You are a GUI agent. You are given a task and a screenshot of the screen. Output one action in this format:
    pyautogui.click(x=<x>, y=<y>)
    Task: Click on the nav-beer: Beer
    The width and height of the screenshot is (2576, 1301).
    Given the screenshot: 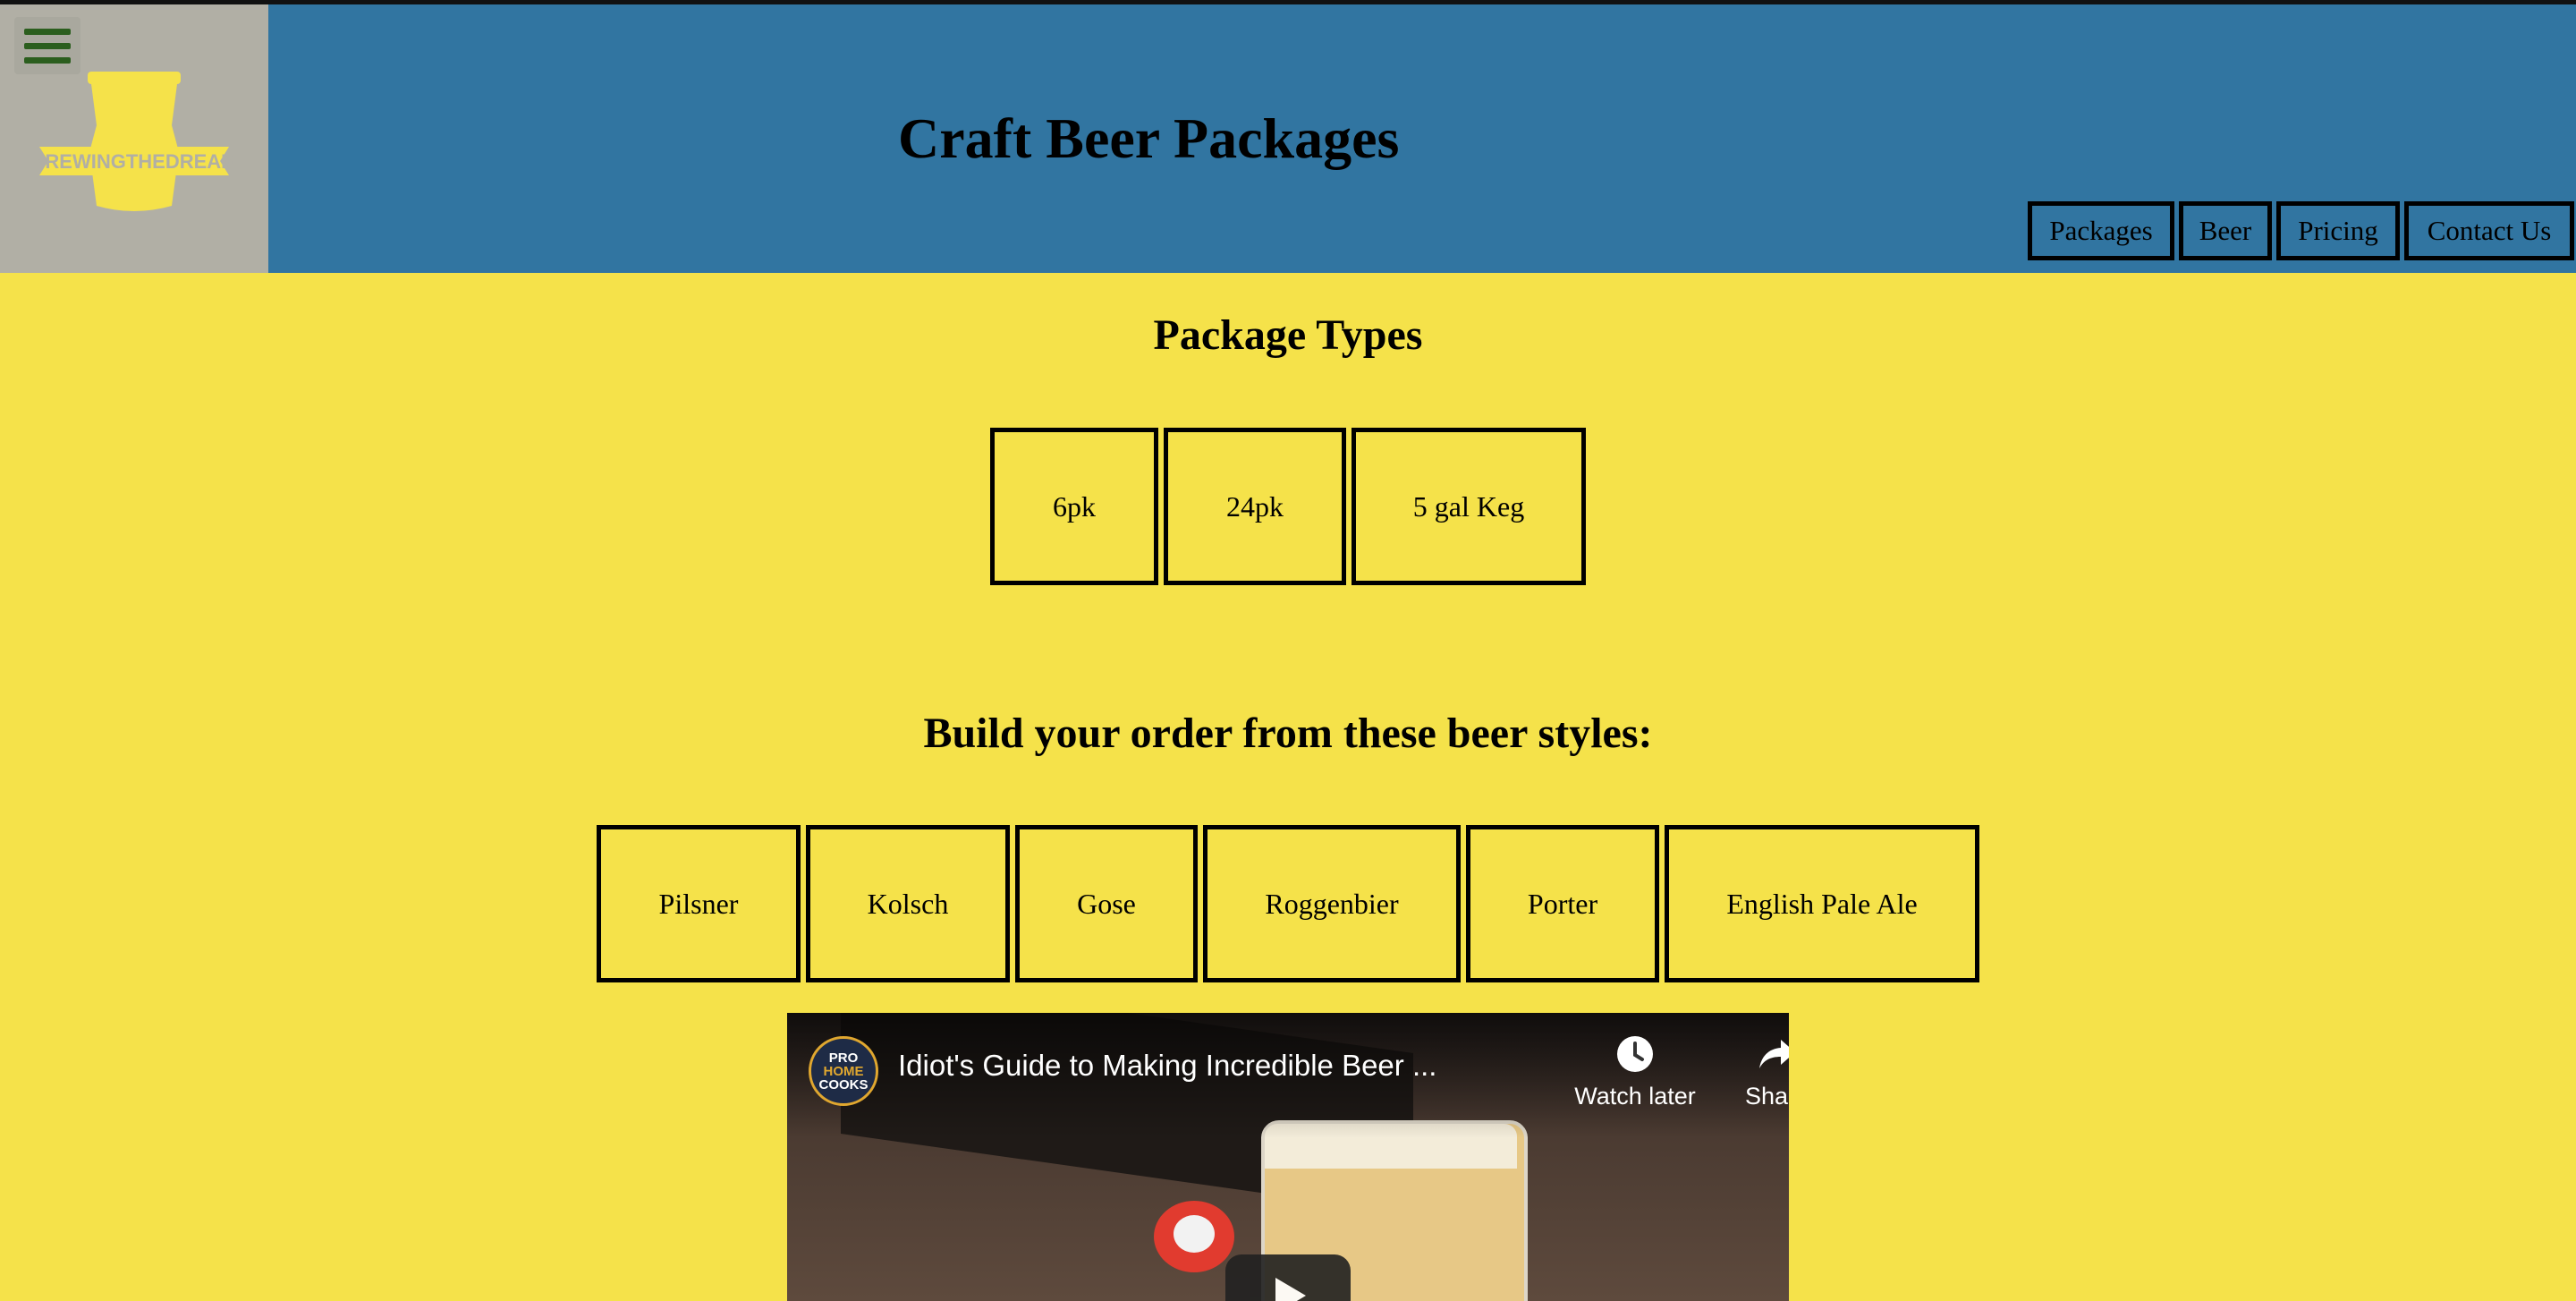 What is the action you would take?
    pyautogui.click(x=2225, y=230)
    